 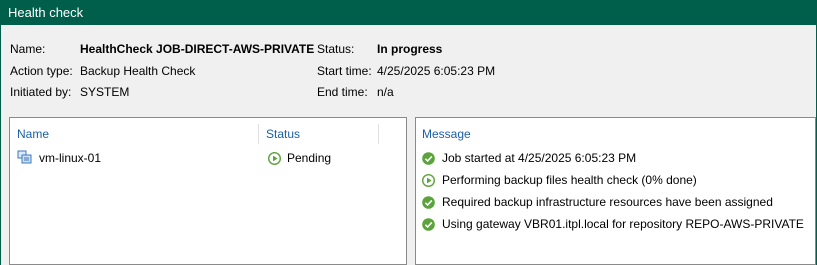 What do you see at coordinates (28, 49) in the screenshot?
I see `name-label: Name:` at bounding box center [28, 49].